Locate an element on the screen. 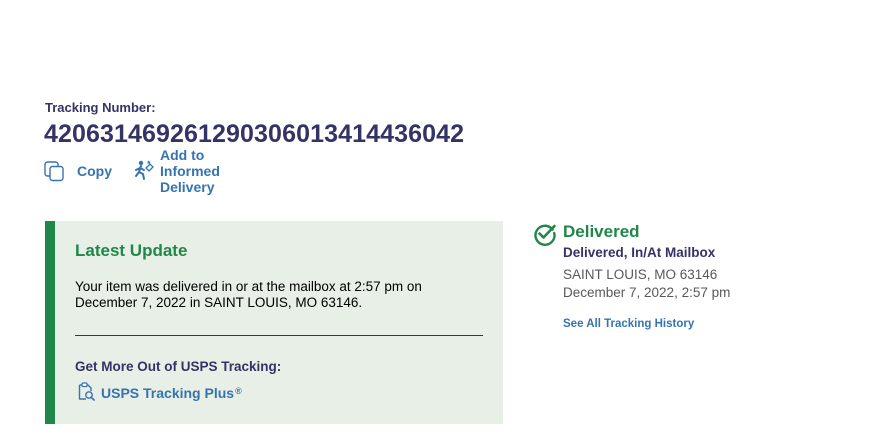 The image size is (876, 436). registered-mark: ® is located at coordinates (238, 391).